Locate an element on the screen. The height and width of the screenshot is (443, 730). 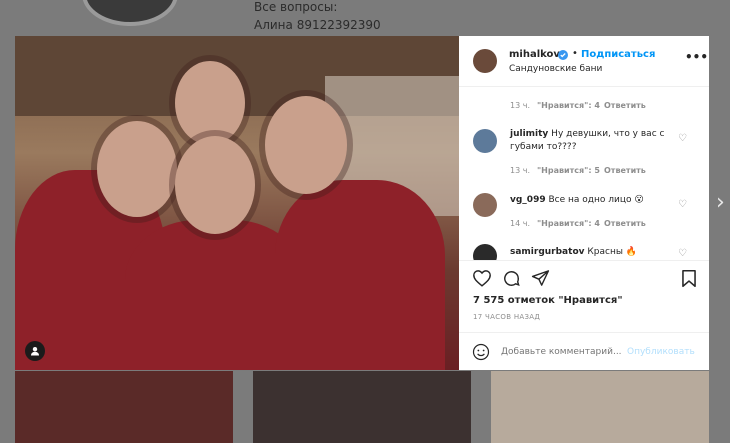
verified-badge-icon is located at coordinates (563, 55).